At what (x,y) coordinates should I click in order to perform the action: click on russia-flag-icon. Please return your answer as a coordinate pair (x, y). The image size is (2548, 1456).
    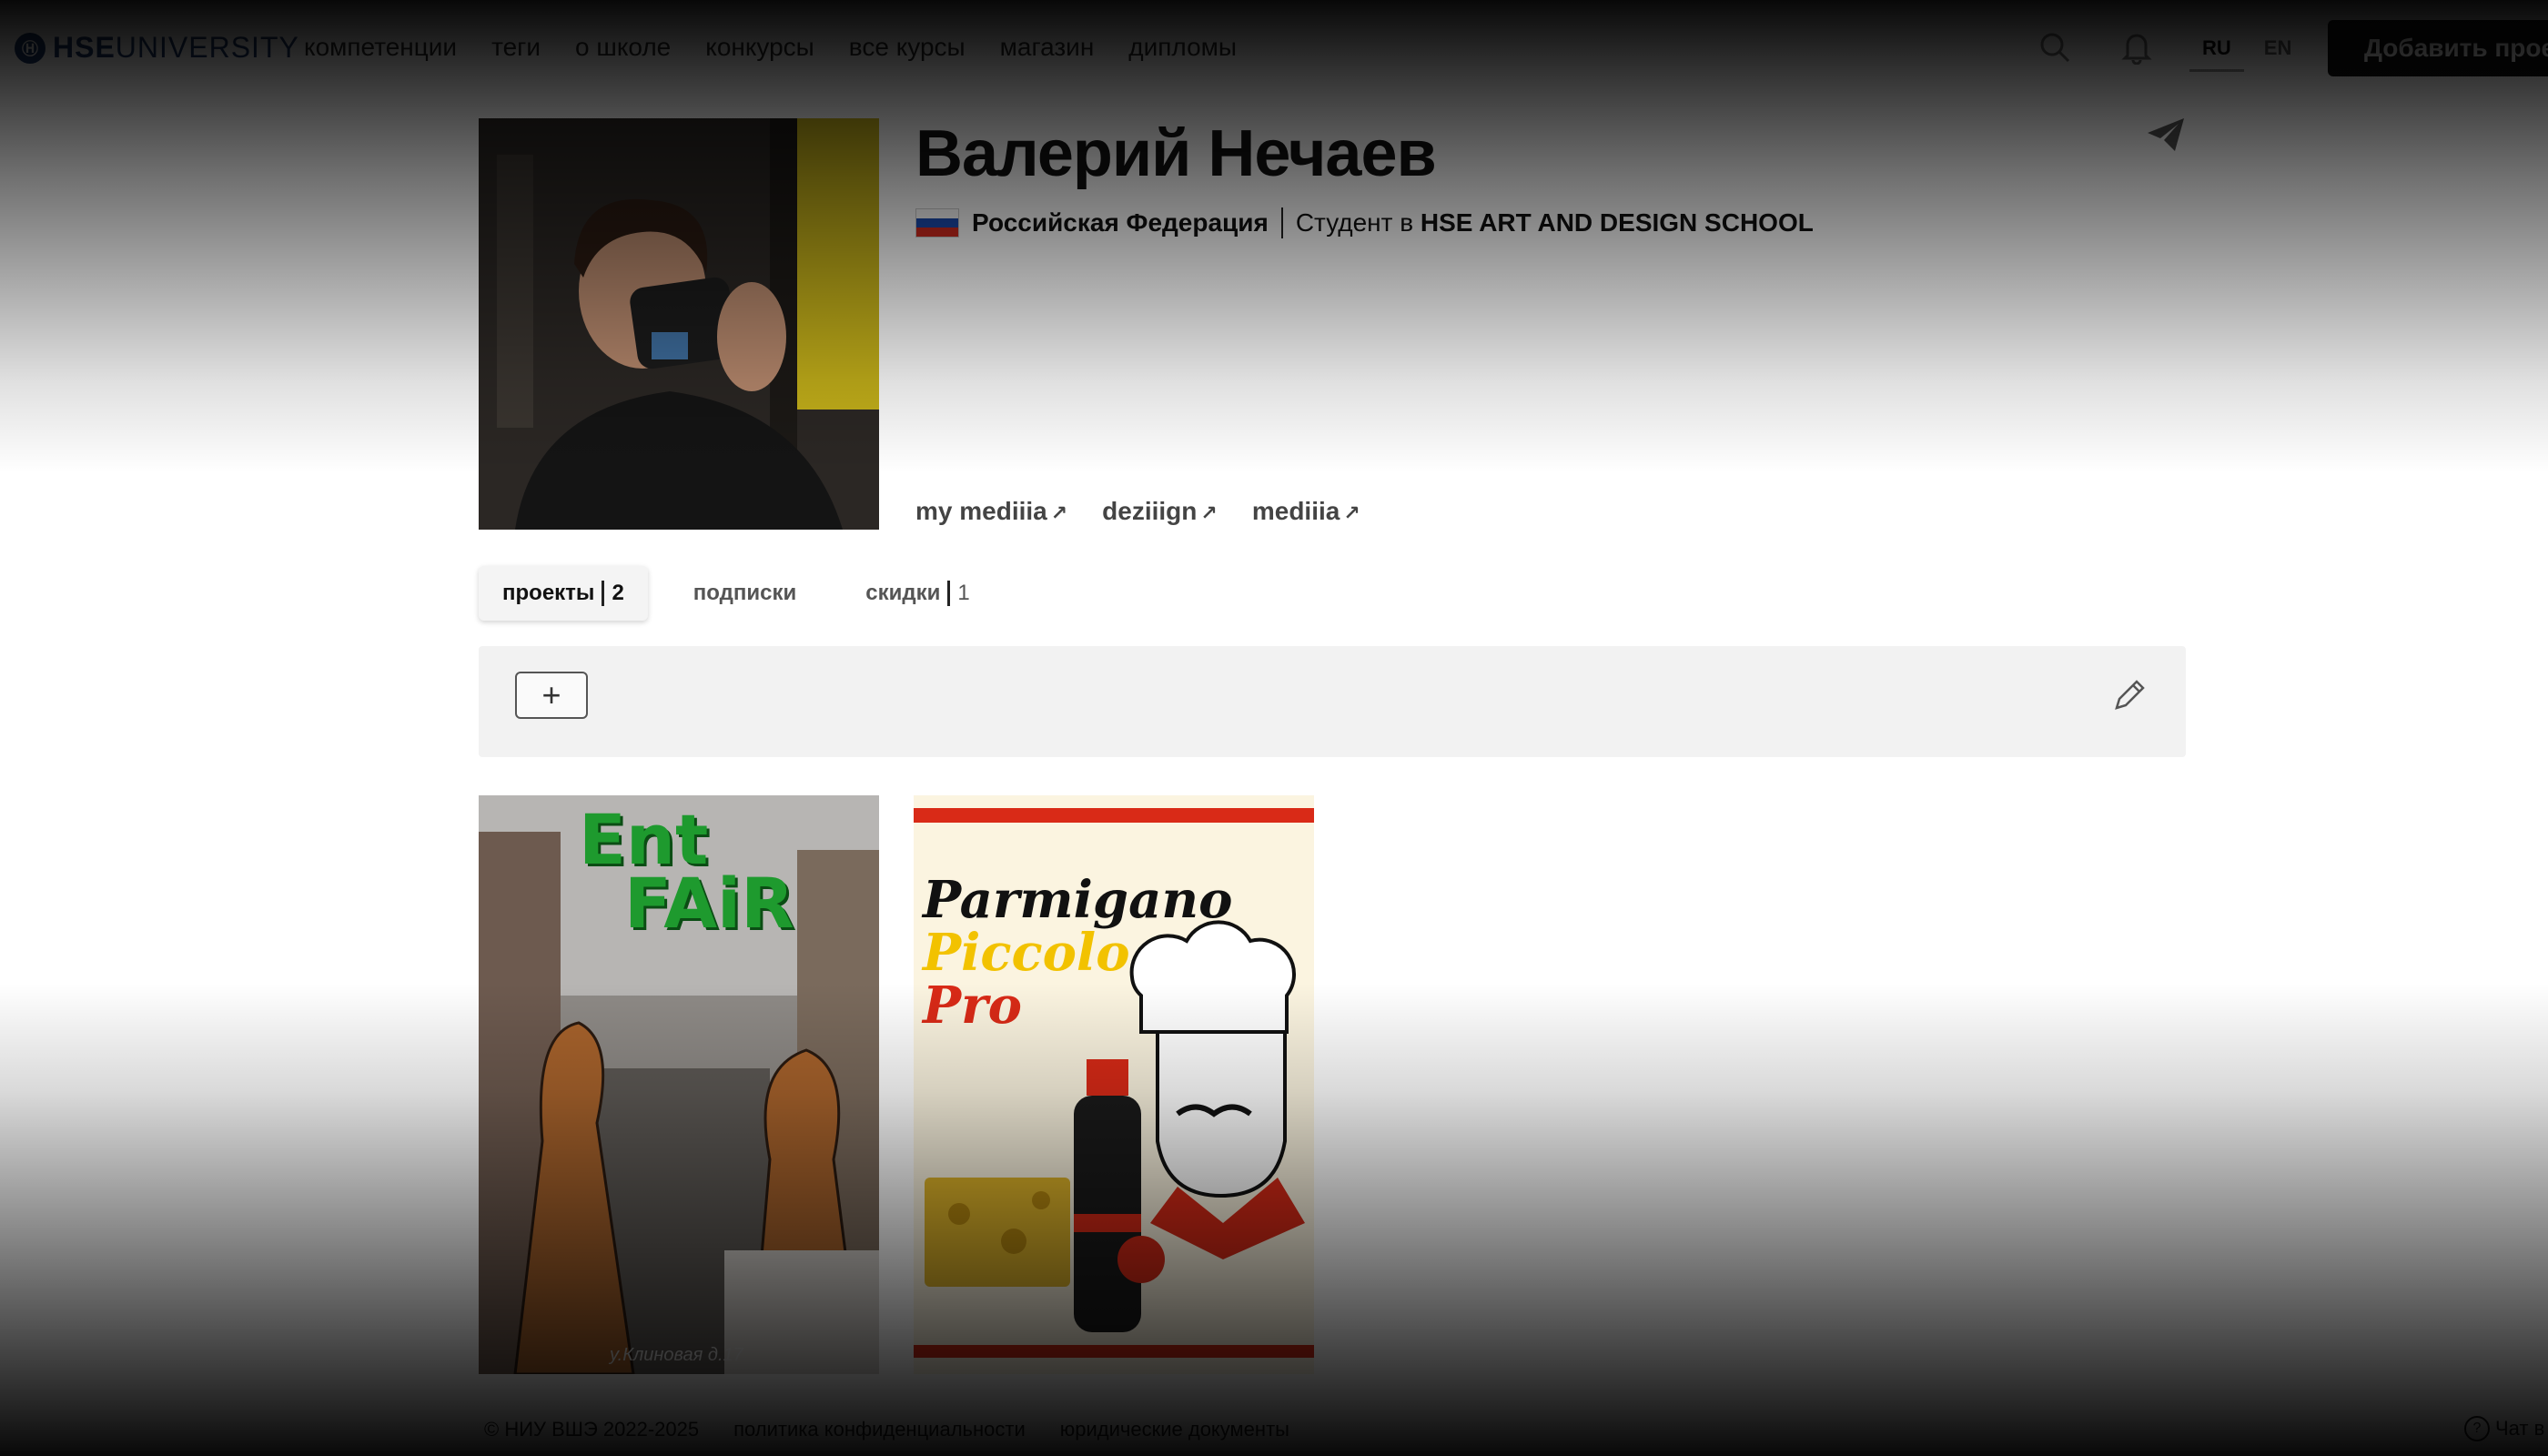
    Looking at the image, I should click on (937, 223).